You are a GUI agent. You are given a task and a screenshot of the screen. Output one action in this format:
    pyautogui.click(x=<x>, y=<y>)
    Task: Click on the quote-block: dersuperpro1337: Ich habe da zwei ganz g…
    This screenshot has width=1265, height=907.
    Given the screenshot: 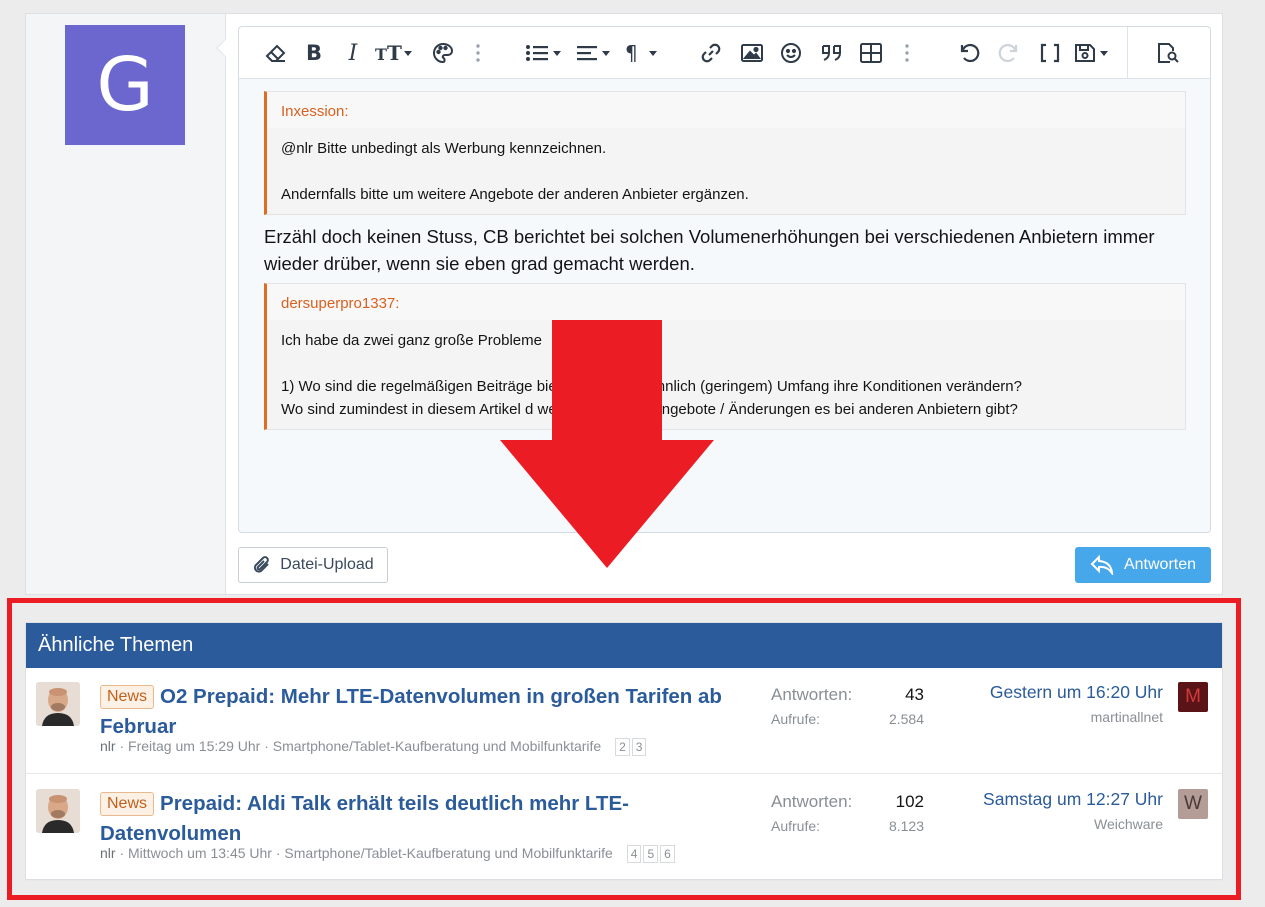 What is the action you would take?
    pyautogui.click(x=725, y=356)
    